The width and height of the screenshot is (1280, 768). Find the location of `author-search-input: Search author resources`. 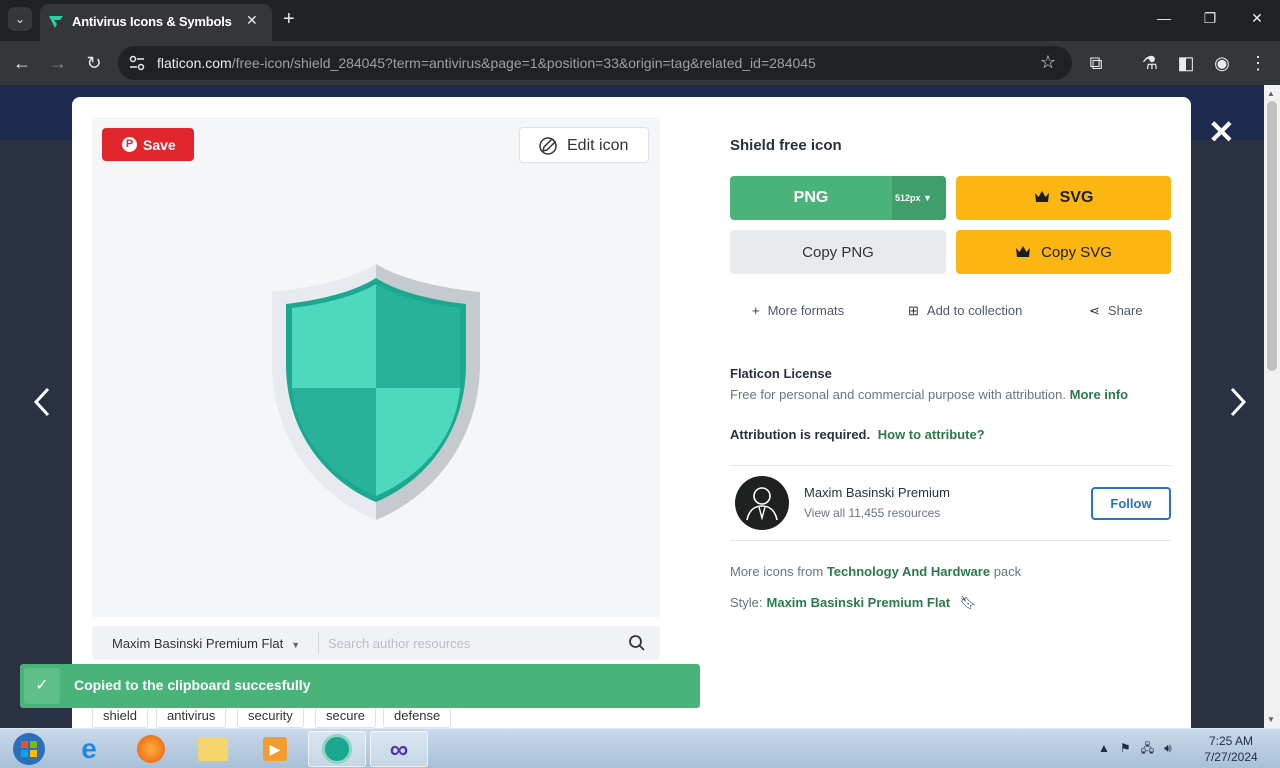

author-search-input: Search author resources is located at coordinates (399, 643).